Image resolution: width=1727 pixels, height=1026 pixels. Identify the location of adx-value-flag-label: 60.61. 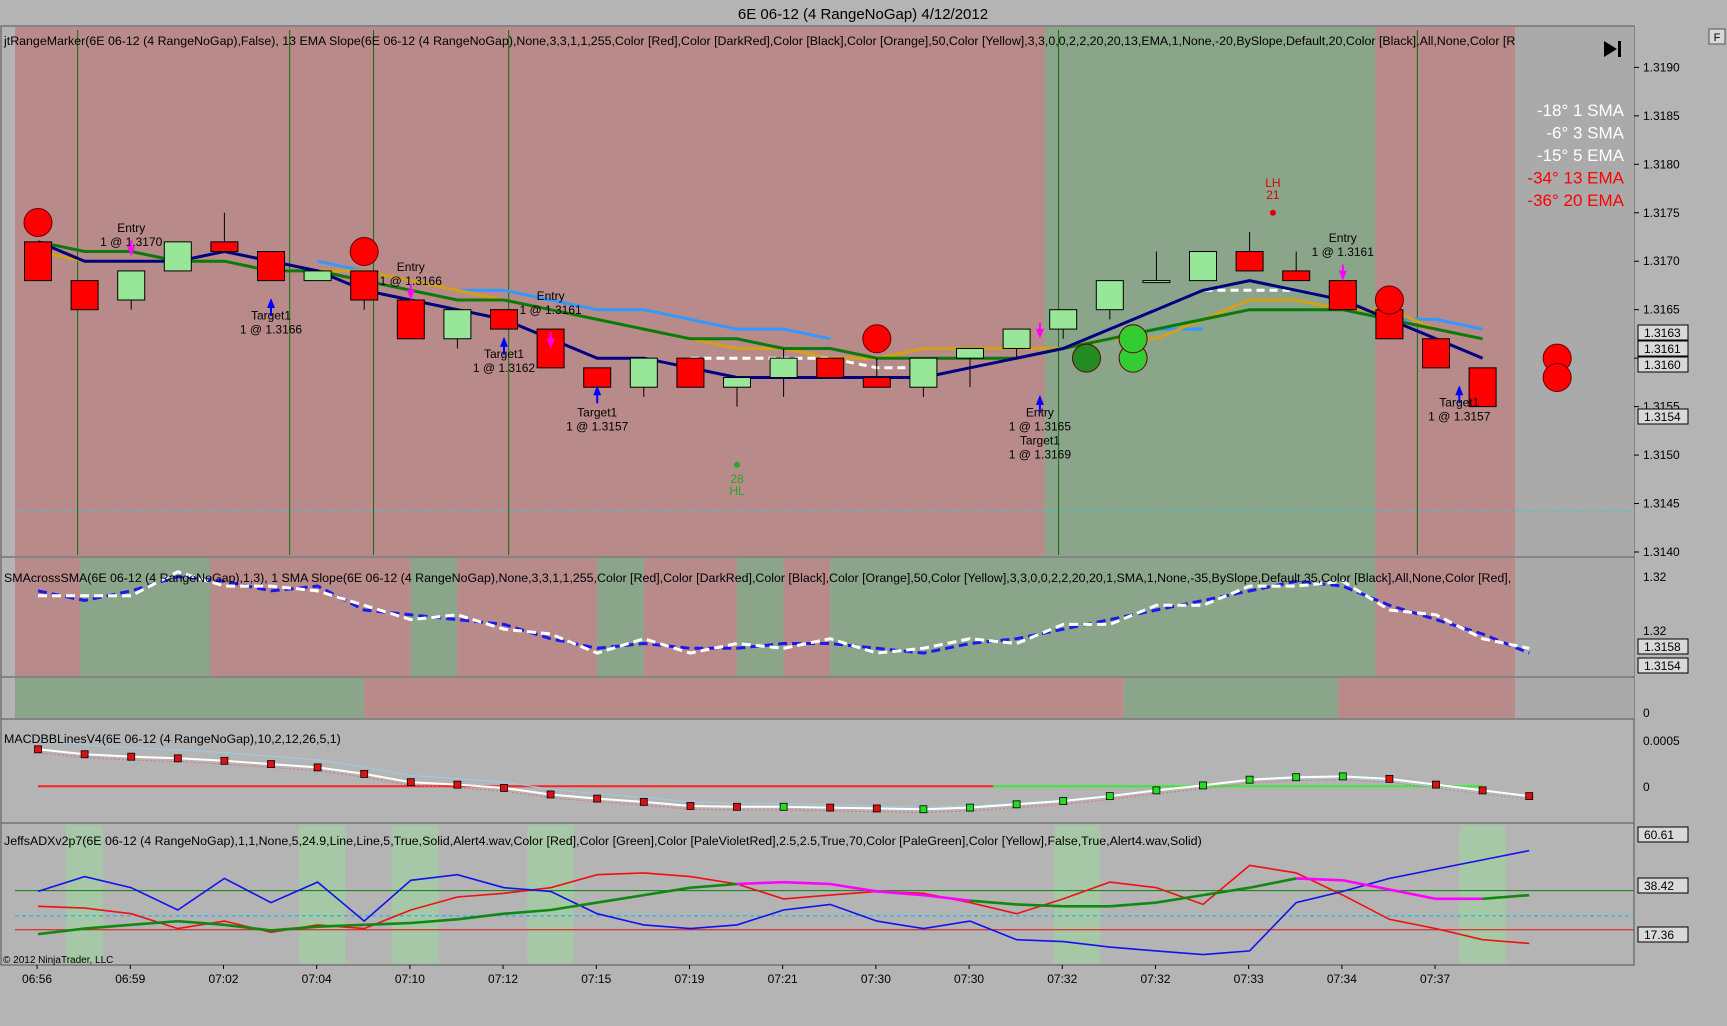
(1659, 835).